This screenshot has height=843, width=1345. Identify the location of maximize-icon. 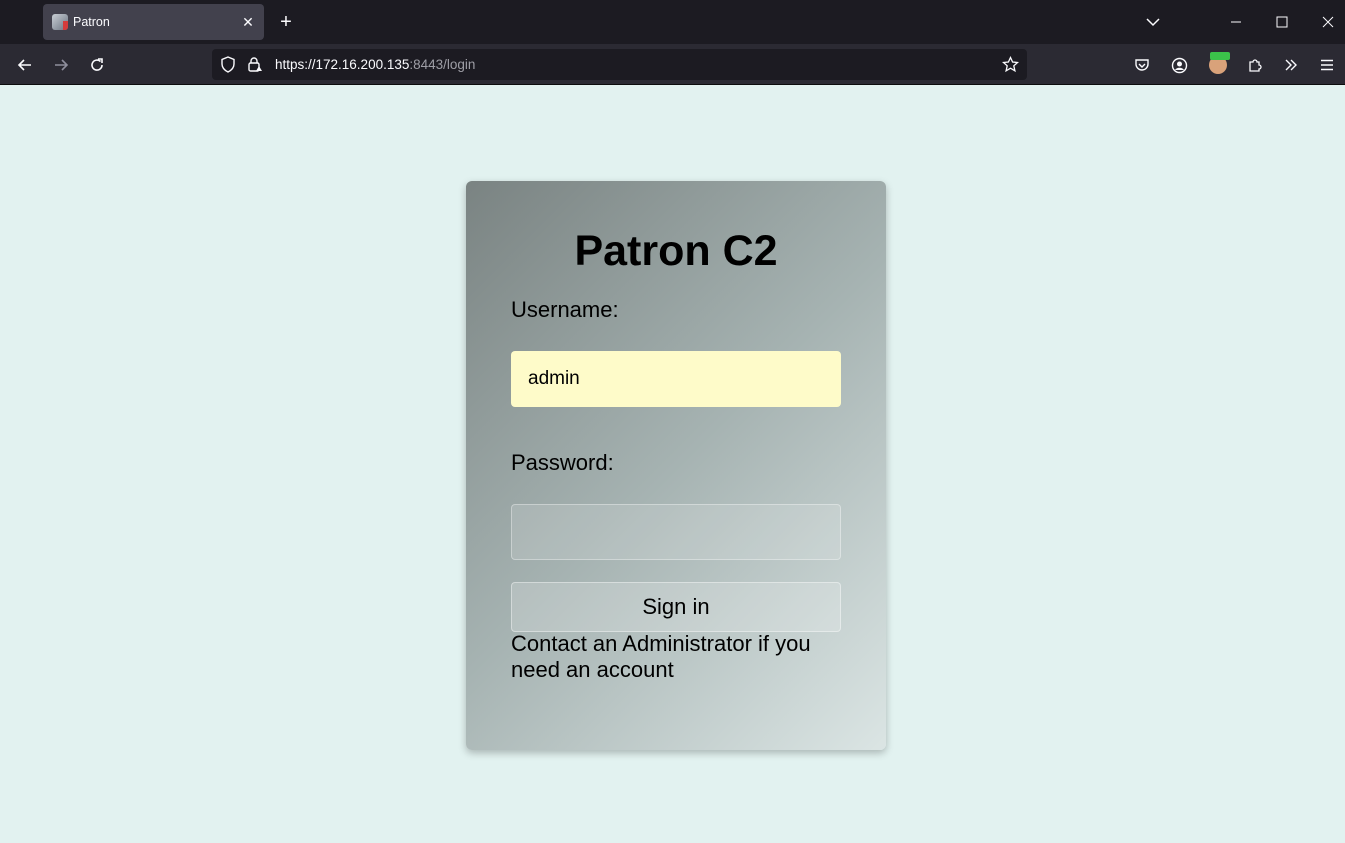
(1282, 22).